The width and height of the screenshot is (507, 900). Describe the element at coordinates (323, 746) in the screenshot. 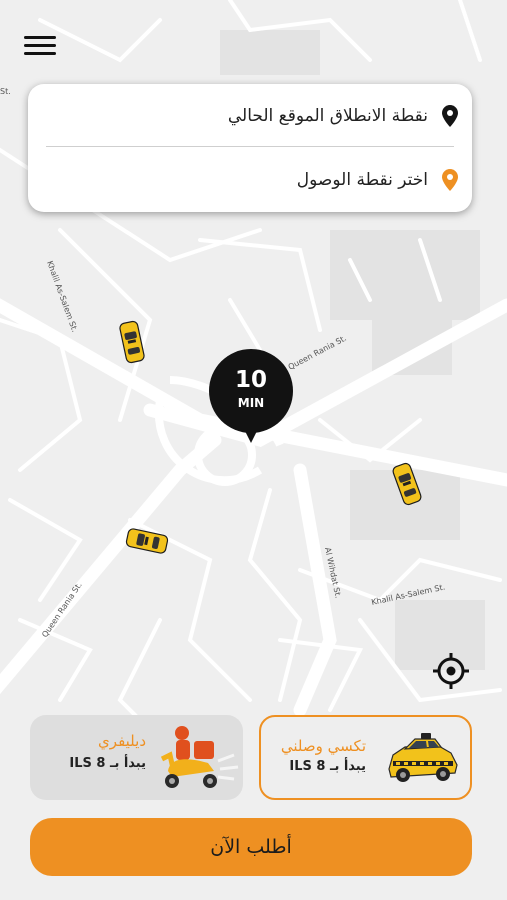

I see `service-name: تكسي وصلني` at that location.